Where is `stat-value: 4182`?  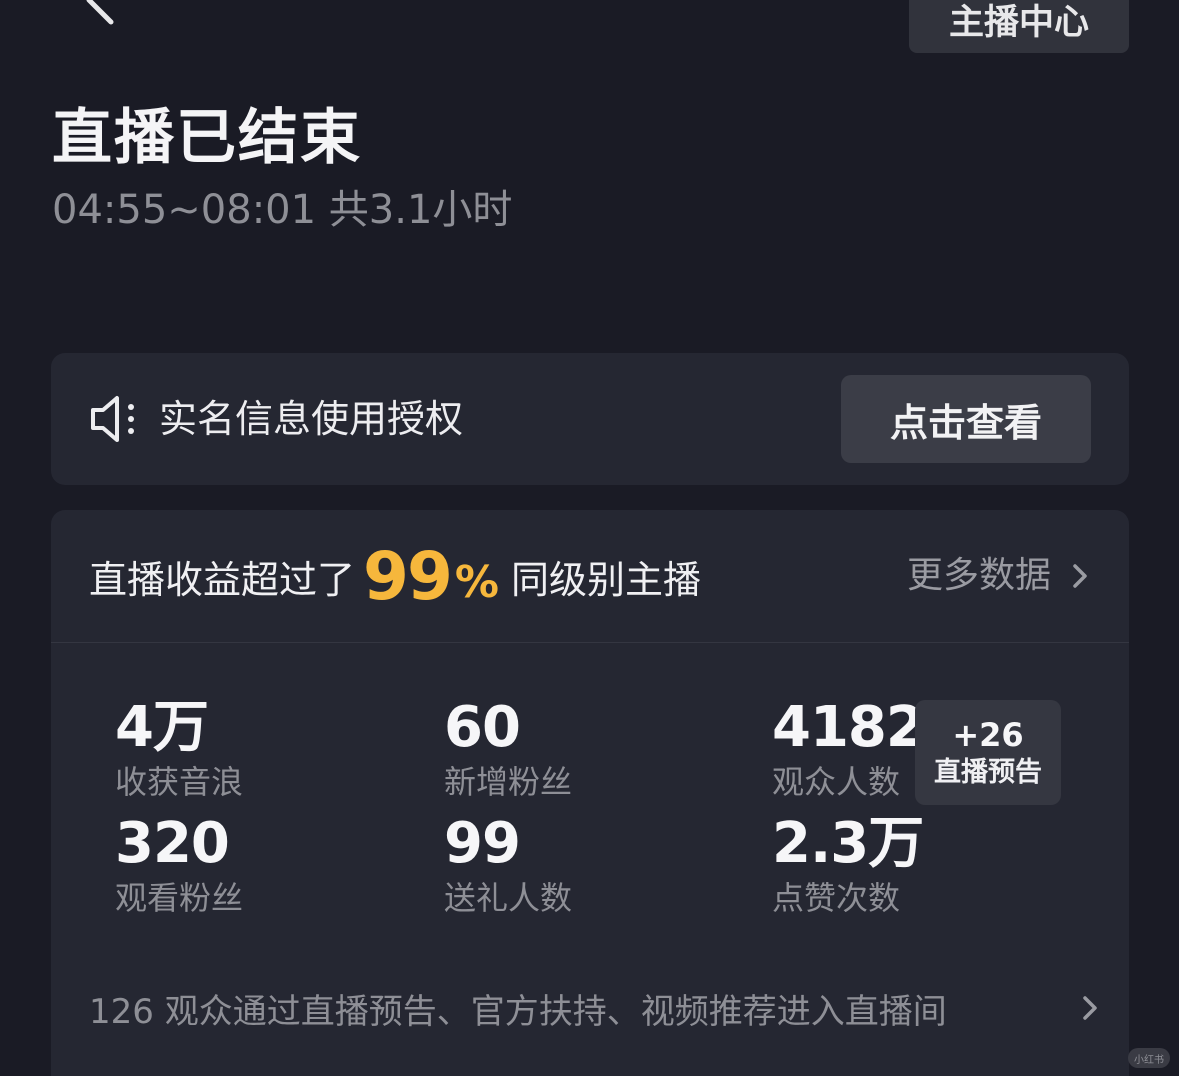 stat-value: 4182 is located at coordinates (848, 727).